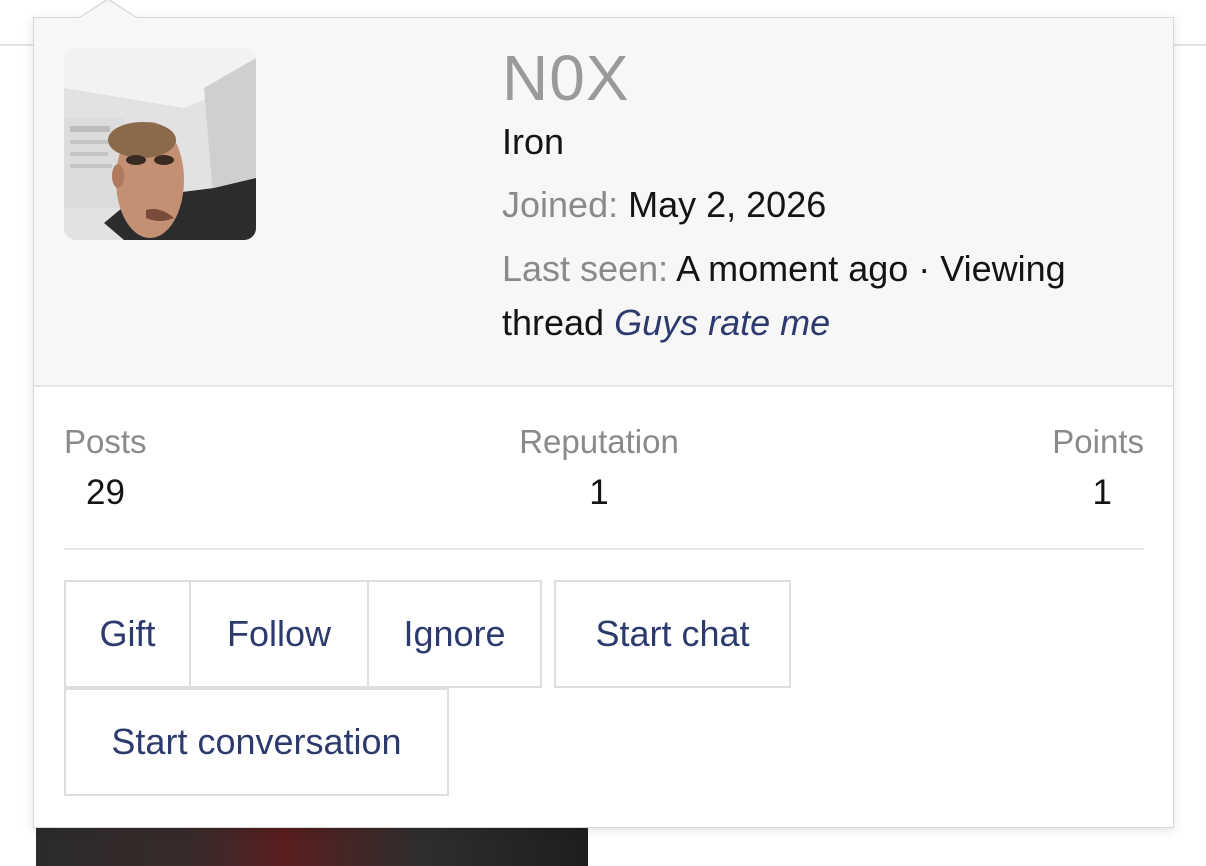  What do you see at coordinates (585, 268) in the screenshot?
I see `last-seen-label: Last seen:` at bounding box center [585, 268].